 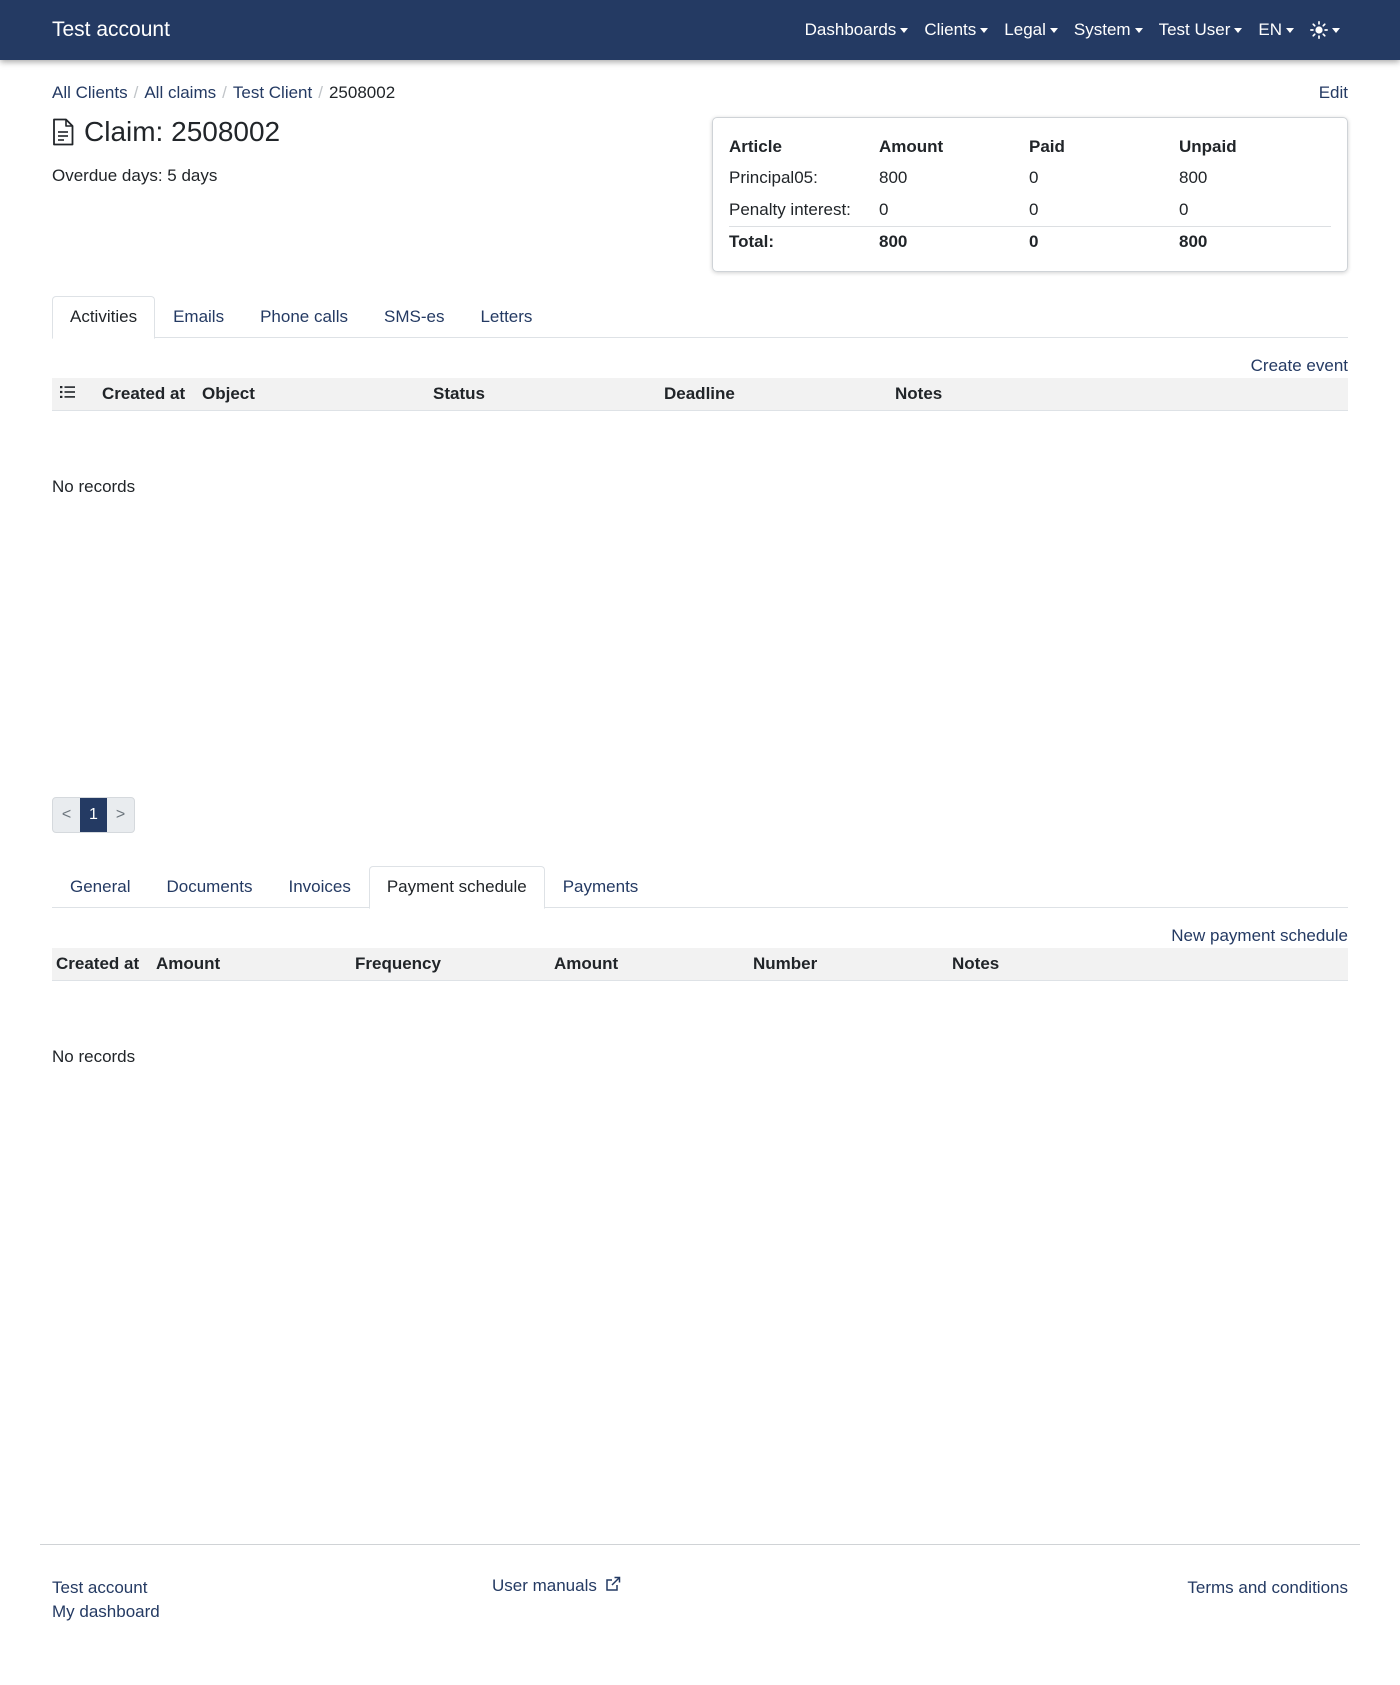 I want to click on column-header-deadline: Deadline, so click(x=775, y=394).